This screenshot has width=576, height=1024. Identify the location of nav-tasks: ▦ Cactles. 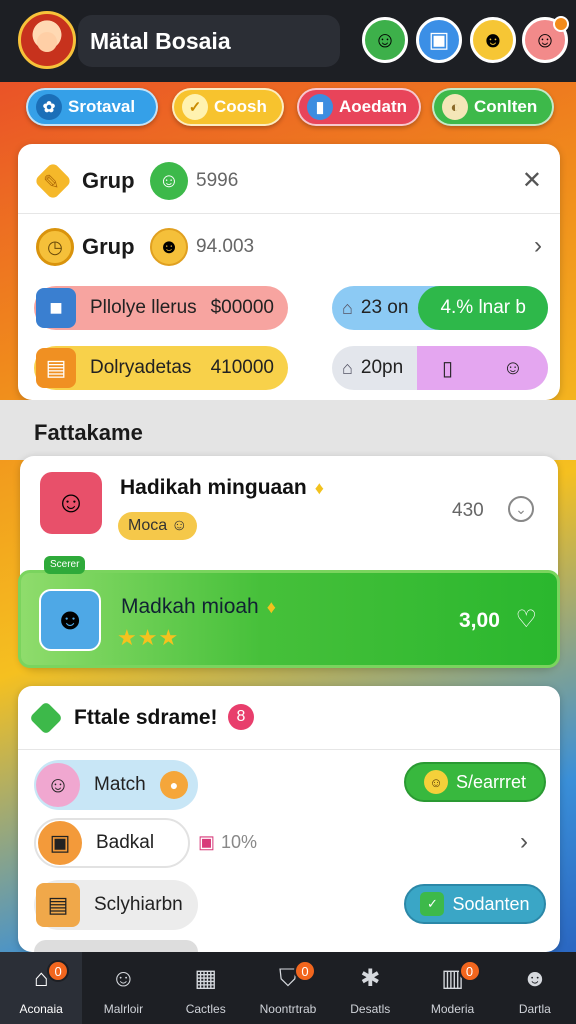
(206, 988).